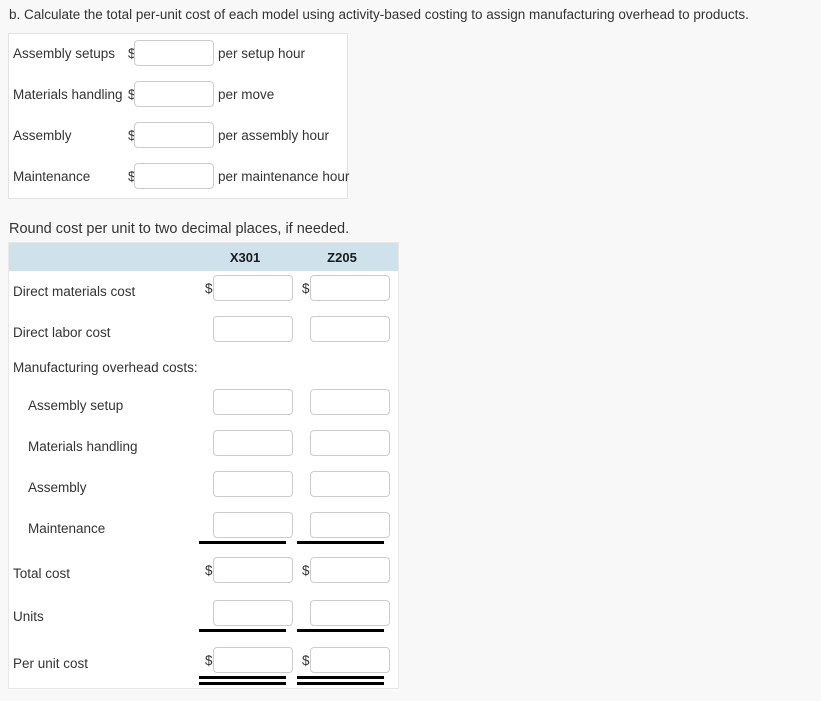 The image size is (821, 701). What do you see at coordinates (350, 525) in the screenshot?
I see `cost-input-z205-maintenance` at bounding box center [350, 525].